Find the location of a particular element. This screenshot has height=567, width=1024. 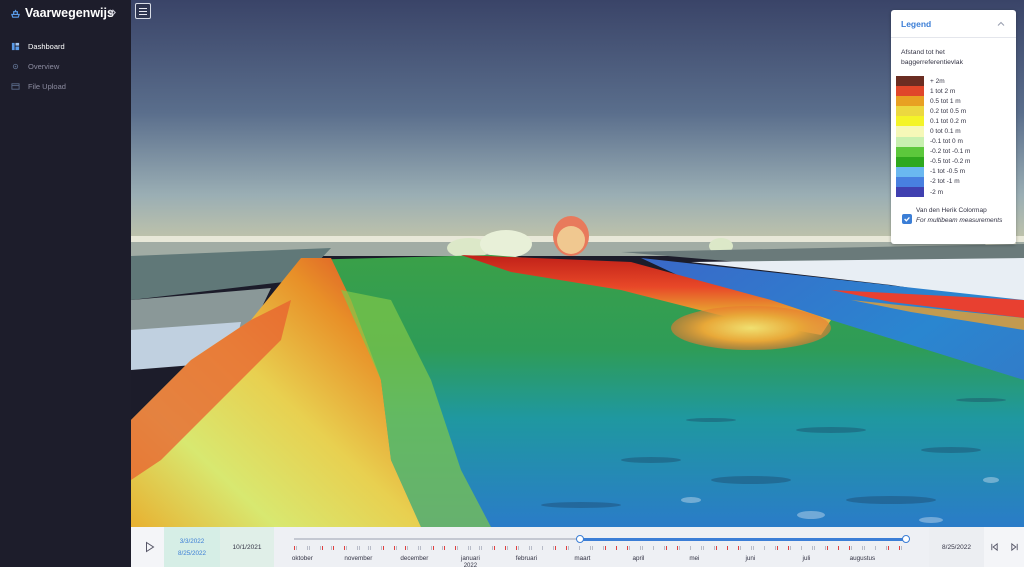

chevron-up-icon is located at coordinates (1001, 24).